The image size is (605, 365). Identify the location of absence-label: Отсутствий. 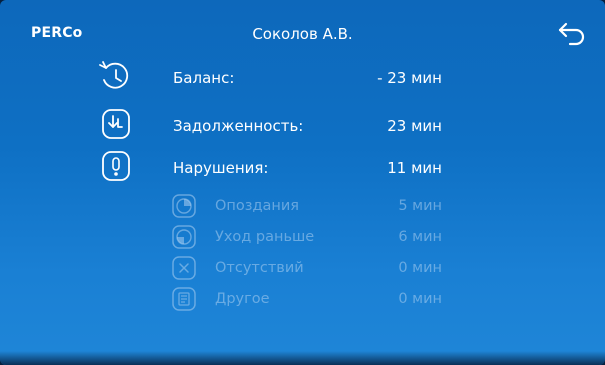
(259, 268).